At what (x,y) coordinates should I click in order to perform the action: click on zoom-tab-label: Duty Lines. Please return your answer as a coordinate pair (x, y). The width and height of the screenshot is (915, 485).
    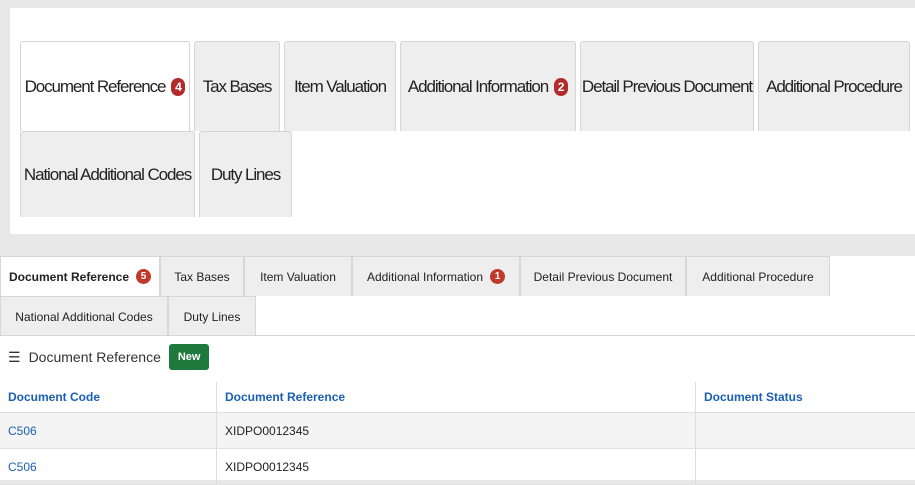
    Looking at the image, I should click on (245, 175).